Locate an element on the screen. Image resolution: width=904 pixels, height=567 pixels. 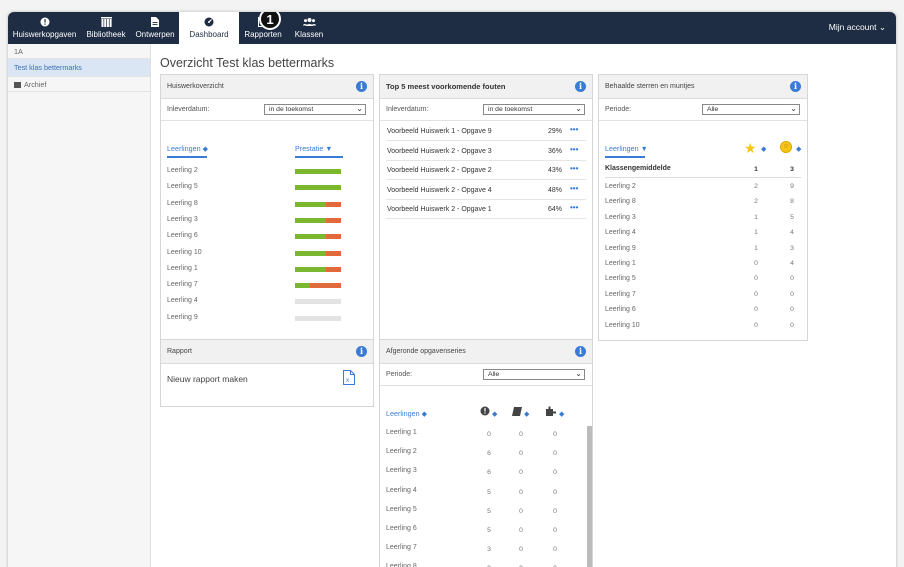
error-label: Voorbeeld Huiswerk 2 - Opgave 4 is located at coordinates (439, 190).